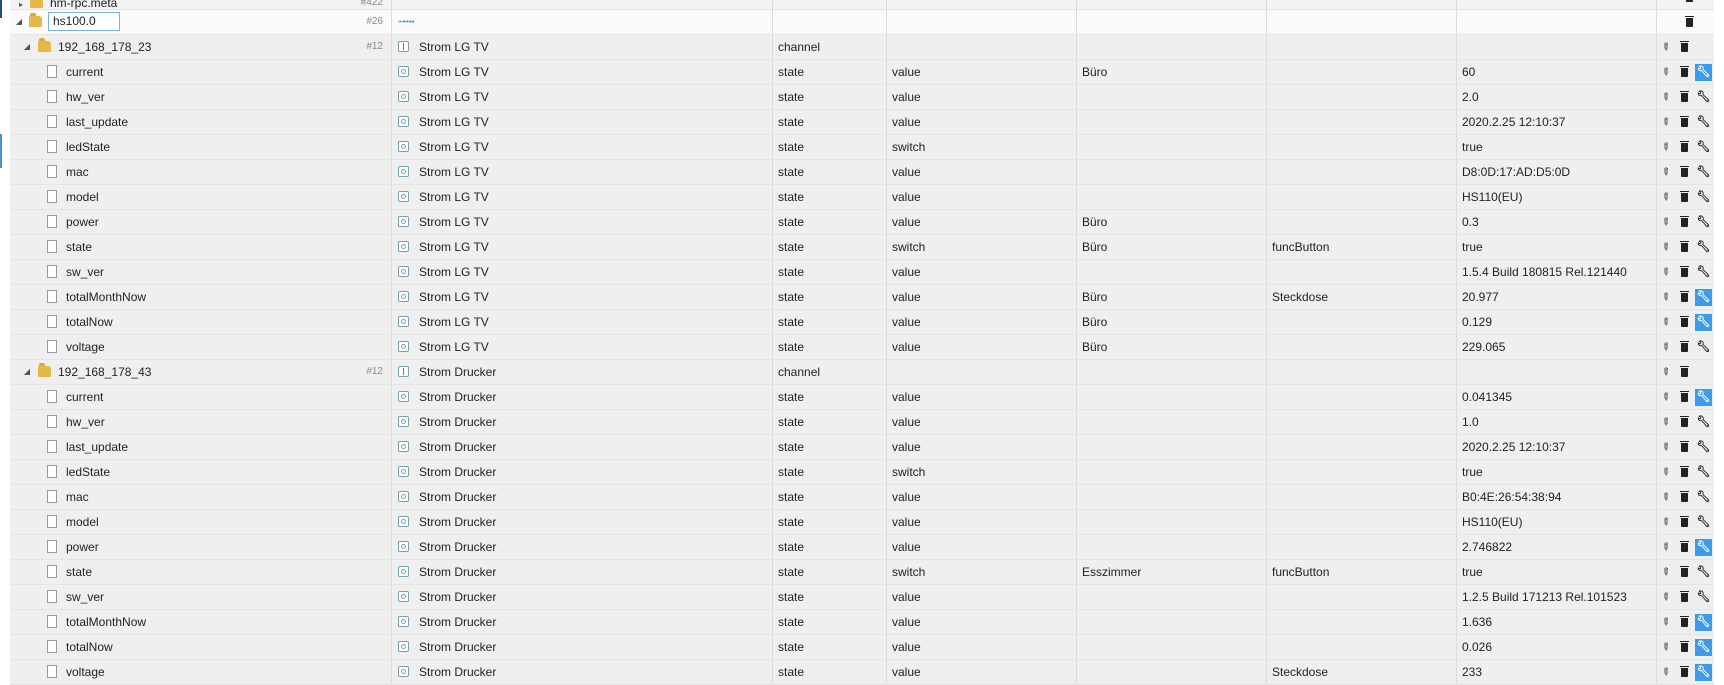 The width and height of the screenshot is (1724, 685). What do you see at coordinates (84, 21) in the screenshot?
I see `rename-input: hs100.0` at bounding box center [84, 21].